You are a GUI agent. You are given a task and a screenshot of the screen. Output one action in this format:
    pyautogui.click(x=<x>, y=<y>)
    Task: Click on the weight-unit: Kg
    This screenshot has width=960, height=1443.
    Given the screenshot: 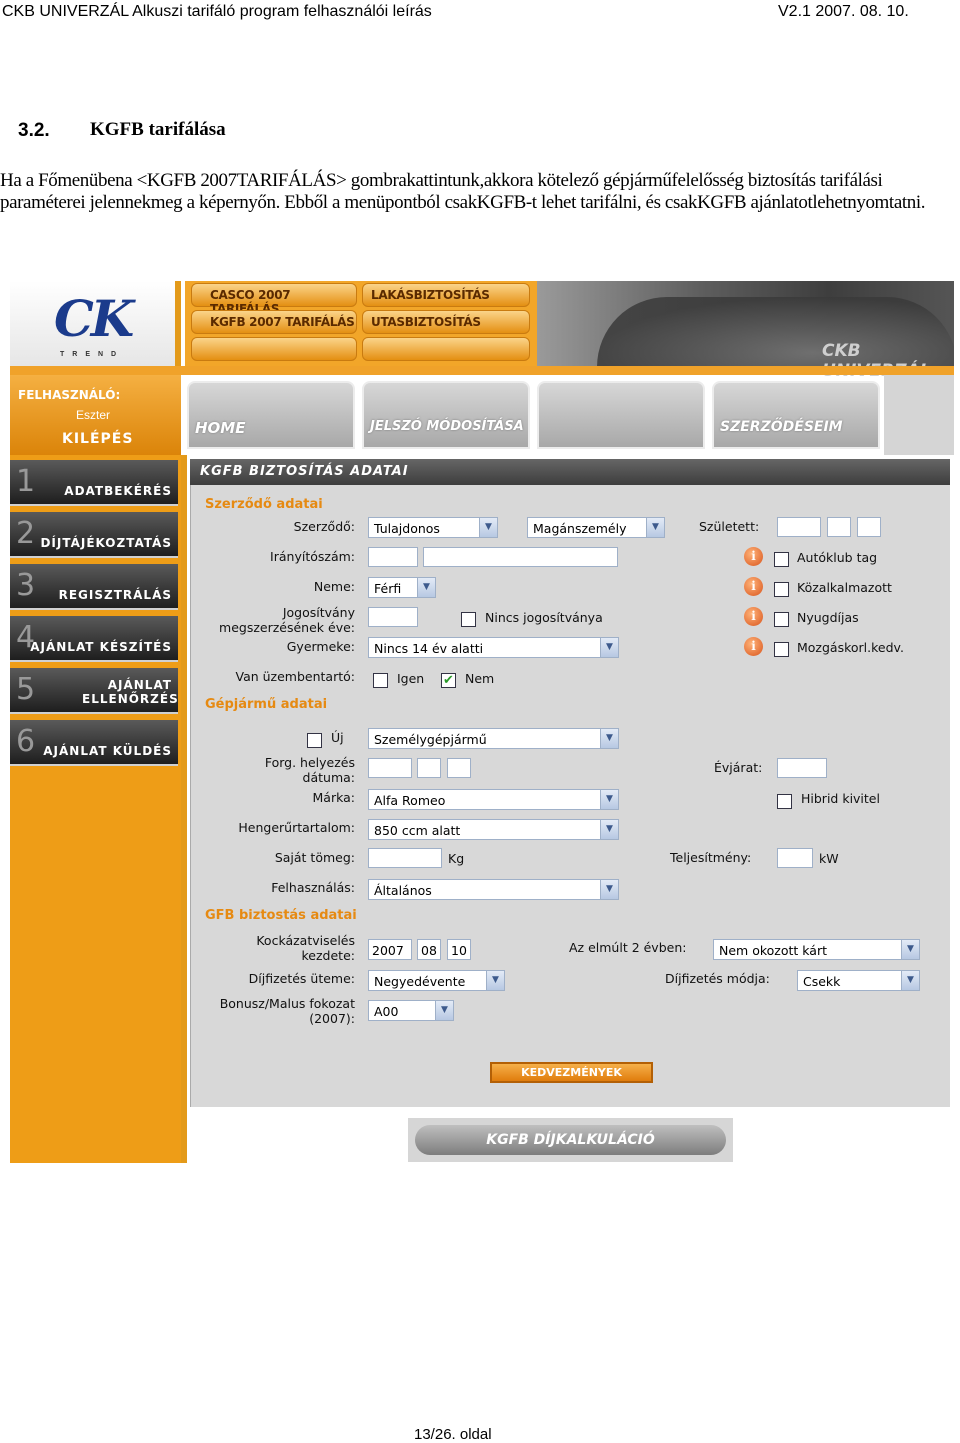 What is the action you would take?
    pyautogui.click(x=456, y=858)
    